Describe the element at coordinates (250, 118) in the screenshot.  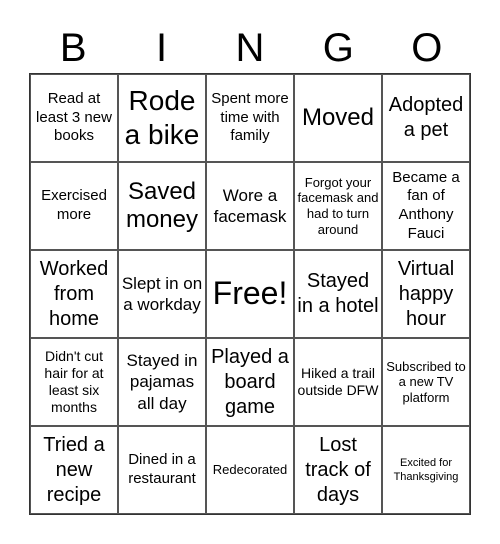
I see `bingo-cell: Spent more time with family` at that location.